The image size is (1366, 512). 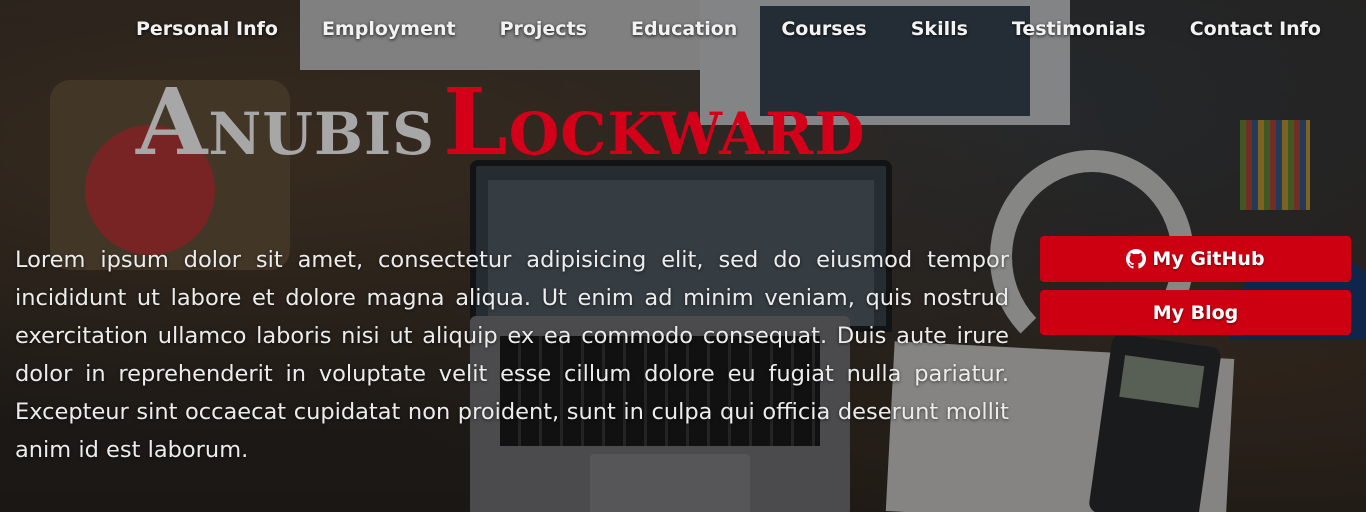 What do you see at coordinates (389, 29) in the screenshot?
I see `nav-employment: Employment` at bounding box center [389, 29].